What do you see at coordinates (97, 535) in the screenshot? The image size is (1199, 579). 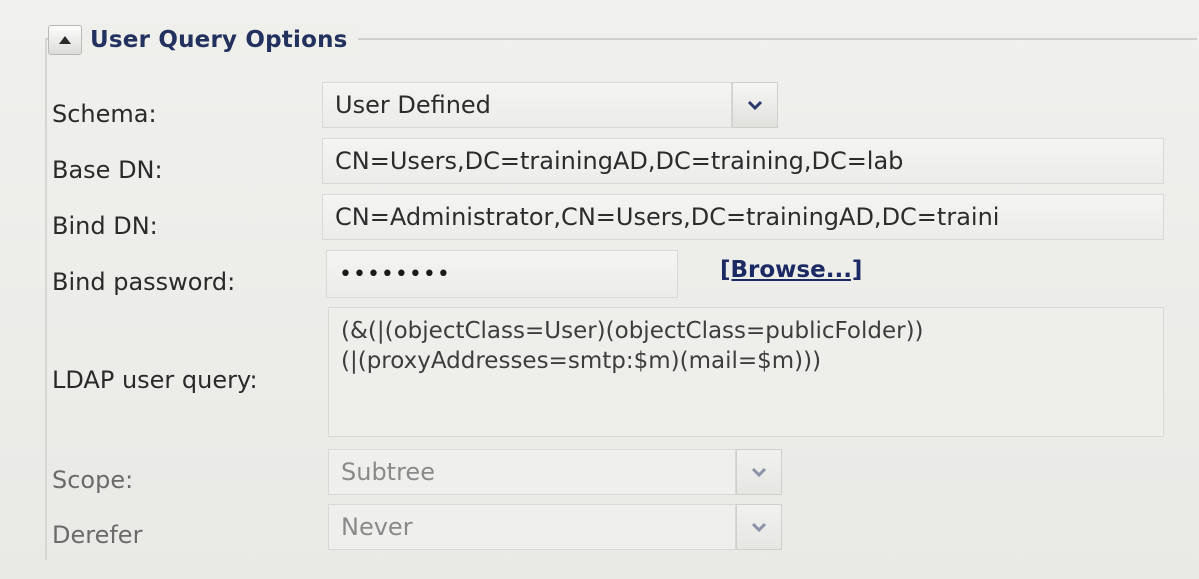 I see `derefer-label: Derefer` at bounding box center [97, 535].